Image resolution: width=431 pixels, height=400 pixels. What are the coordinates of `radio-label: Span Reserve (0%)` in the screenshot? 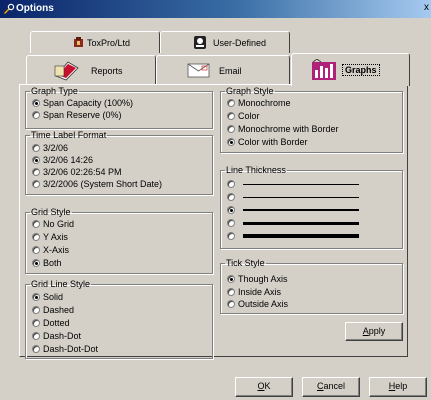 It's located at (82, 115).